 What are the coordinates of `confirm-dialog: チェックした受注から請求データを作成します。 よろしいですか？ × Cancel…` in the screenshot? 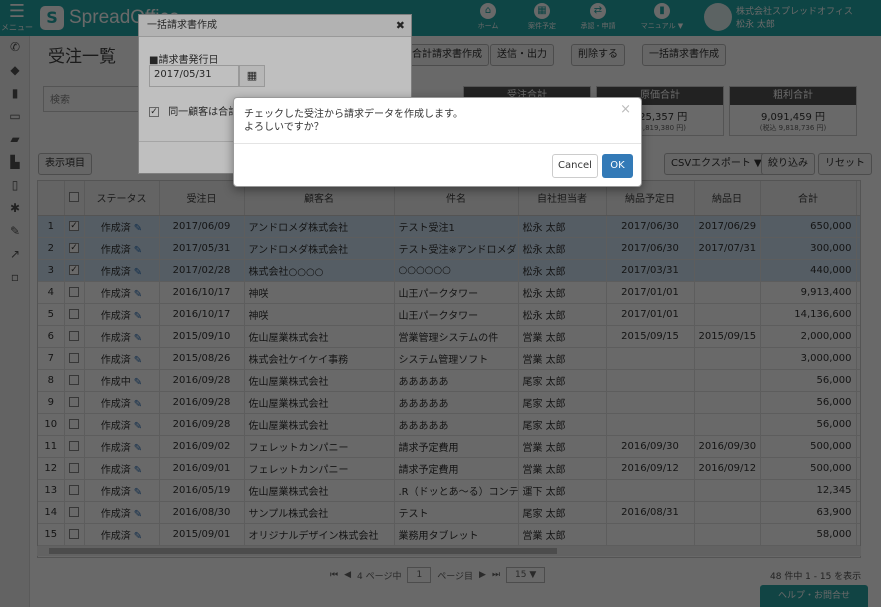 It's located at (437, 142).